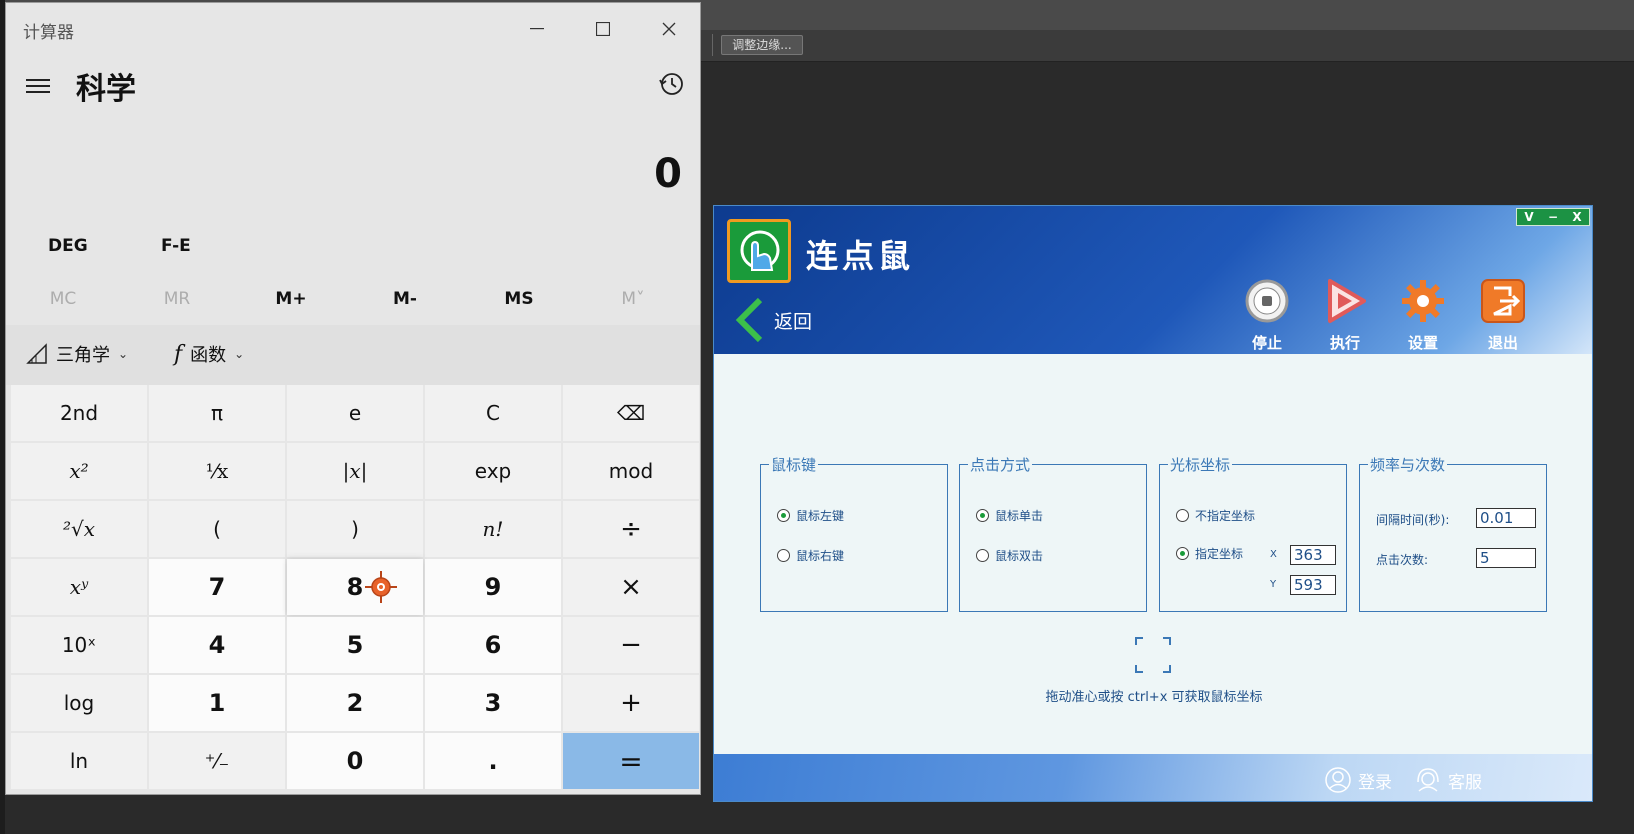 The height and width of the screenshot is (834, 1634). Describe the element at coordinates (1000, 464) in the screenshot. I see `click-mode-legend: 点击方式` at that location.